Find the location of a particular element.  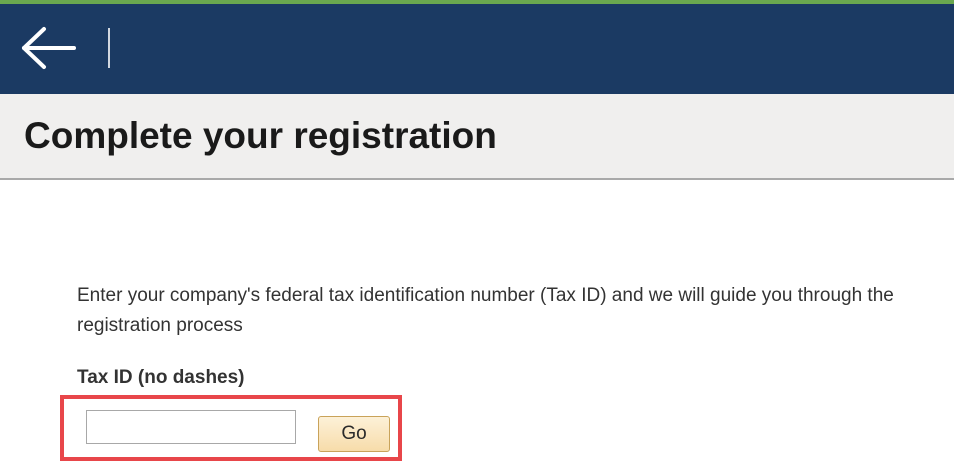

back-button is located at coordinates (49, 48).